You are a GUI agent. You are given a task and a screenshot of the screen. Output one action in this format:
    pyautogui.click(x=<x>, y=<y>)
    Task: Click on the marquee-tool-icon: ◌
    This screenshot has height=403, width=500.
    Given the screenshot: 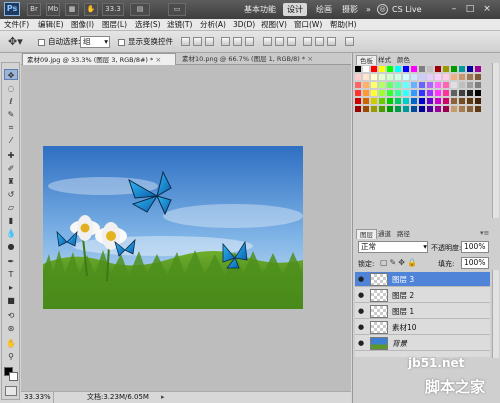 What is the action you would take?
    pyautogui.click(x=11, y=88)
    